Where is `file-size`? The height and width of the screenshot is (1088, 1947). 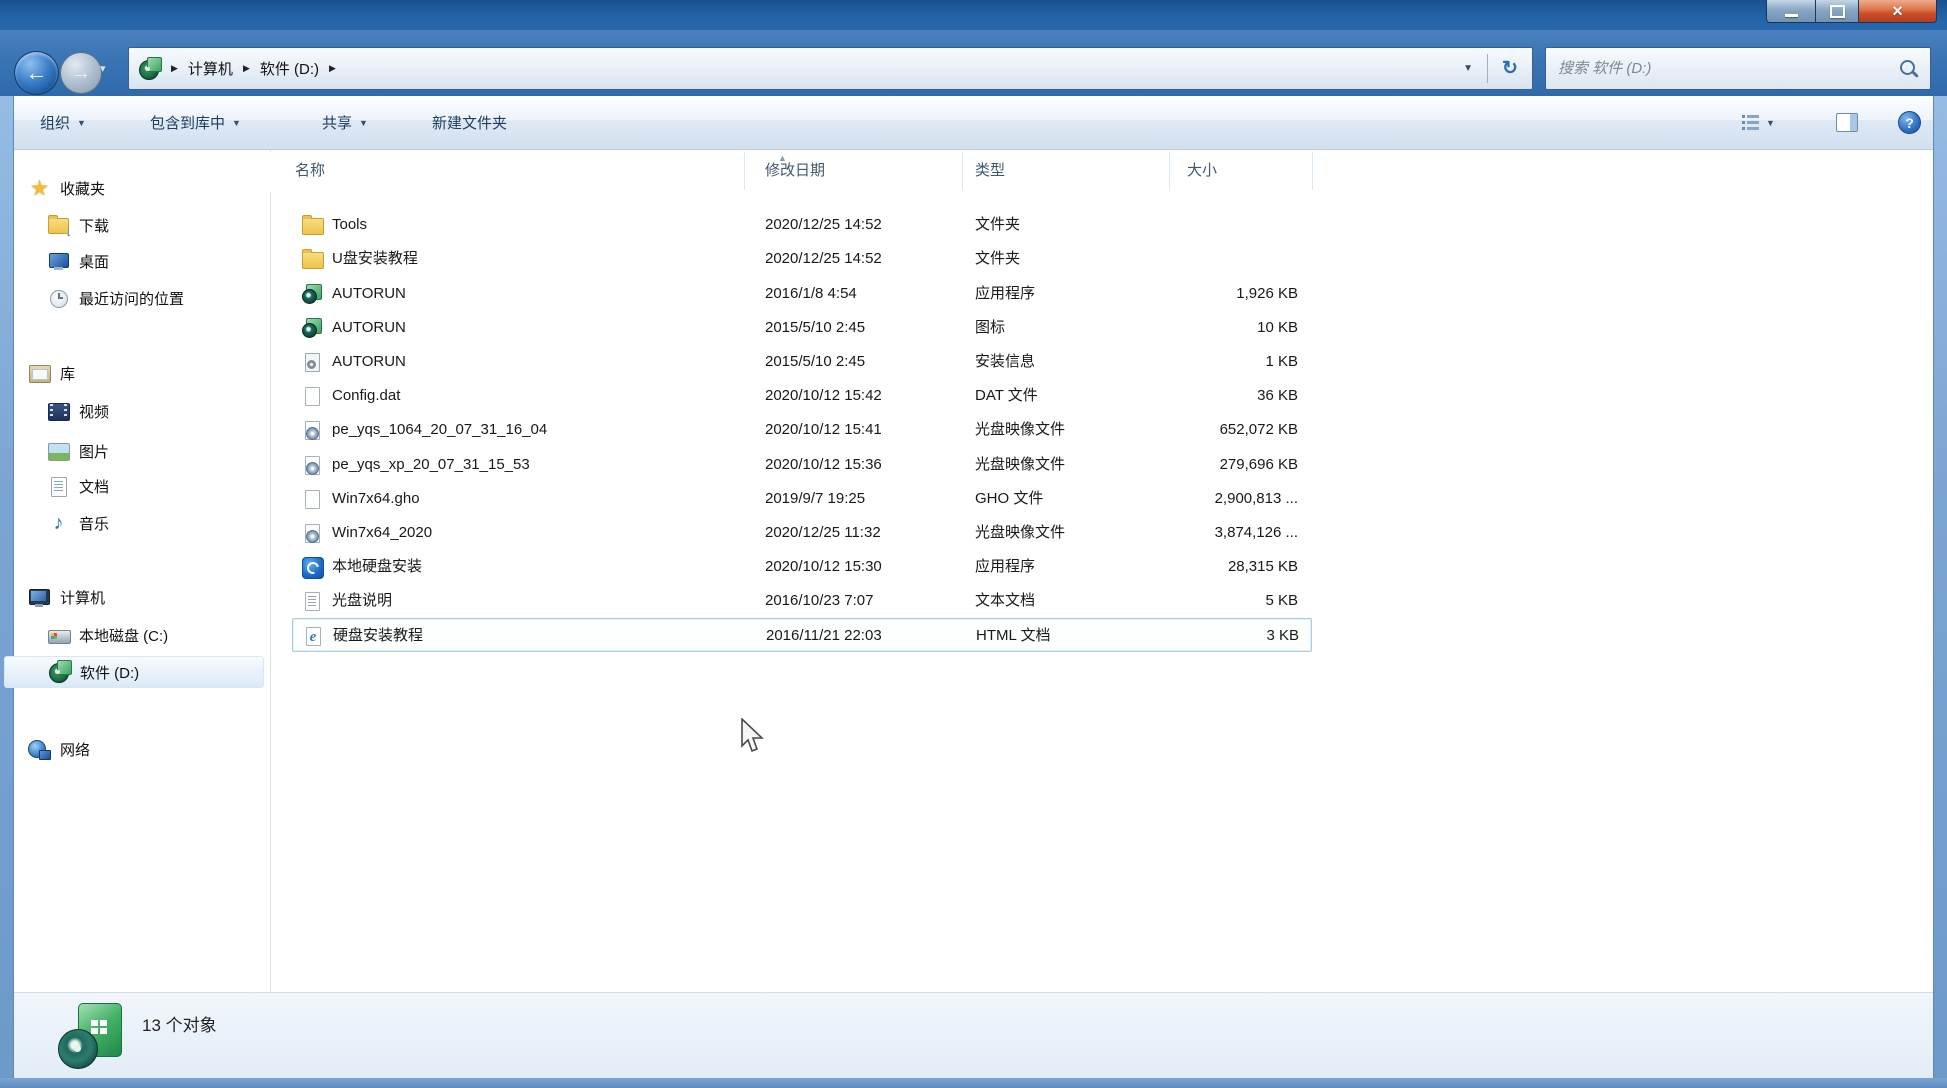
file-size is located at coordinates (1200, 225).